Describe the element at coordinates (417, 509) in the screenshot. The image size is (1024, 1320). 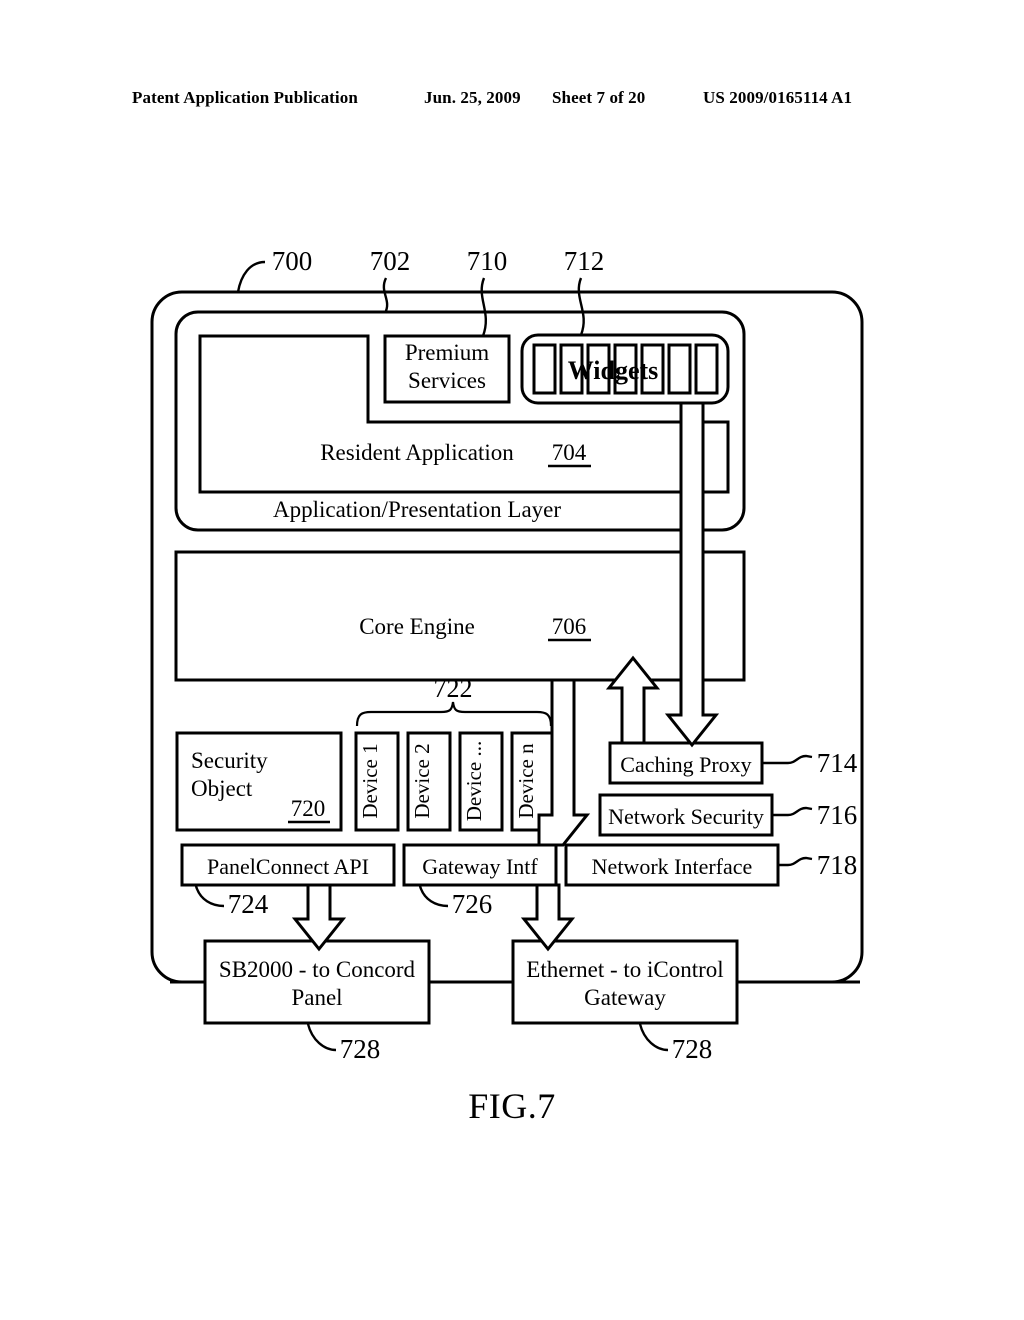
I see `application-presentation-layer-label: Application/Presentation Layer` at that location.